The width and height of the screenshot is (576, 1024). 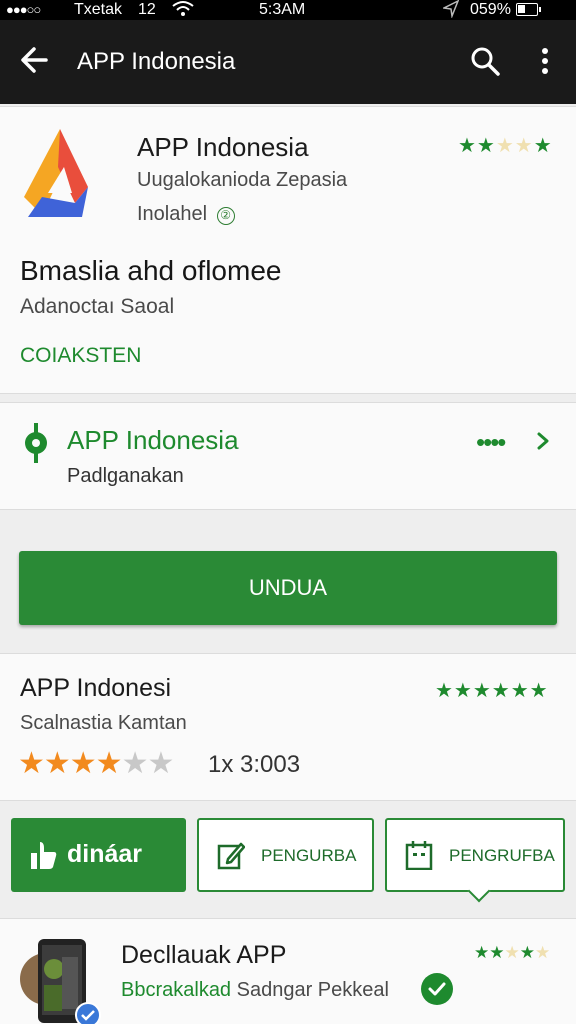 I want to click on stars-empty: ★★, so click(x=514, y=146).